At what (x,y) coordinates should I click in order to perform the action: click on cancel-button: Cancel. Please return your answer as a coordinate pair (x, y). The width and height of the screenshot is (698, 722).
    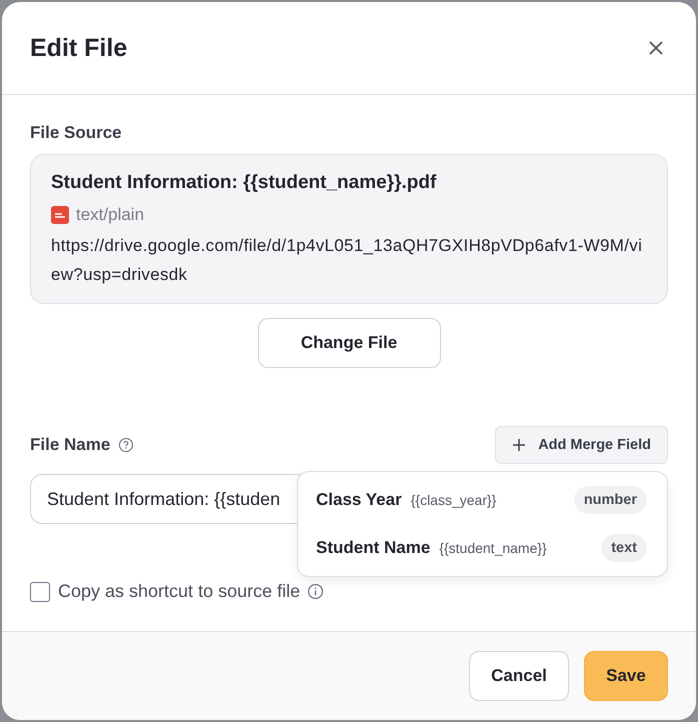
    Looking at the image, I should click on (519, 676).